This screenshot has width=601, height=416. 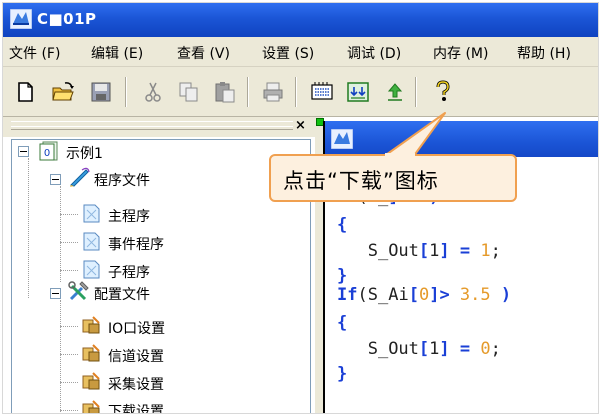 What do you see at coordinates (300, 125) in the screenshot?
I see `tree-panel-close-button: ×` at bounding box center [300, 125].